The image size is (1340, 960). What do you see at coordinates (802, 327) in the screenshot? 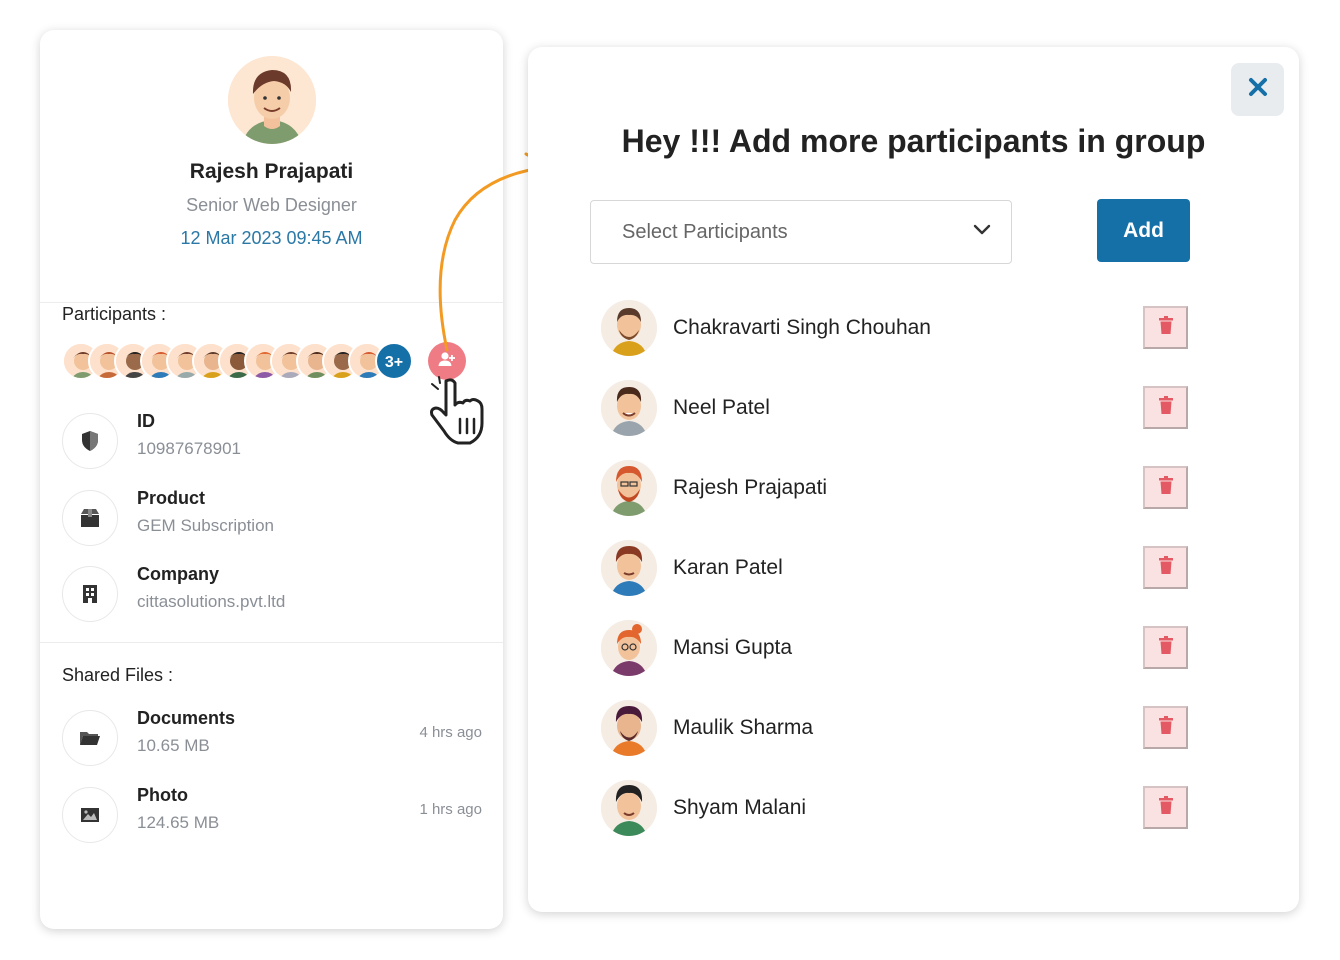
I see `participant-name: Chakravarti Singh Chouhan` at bounding box center [802, 327].